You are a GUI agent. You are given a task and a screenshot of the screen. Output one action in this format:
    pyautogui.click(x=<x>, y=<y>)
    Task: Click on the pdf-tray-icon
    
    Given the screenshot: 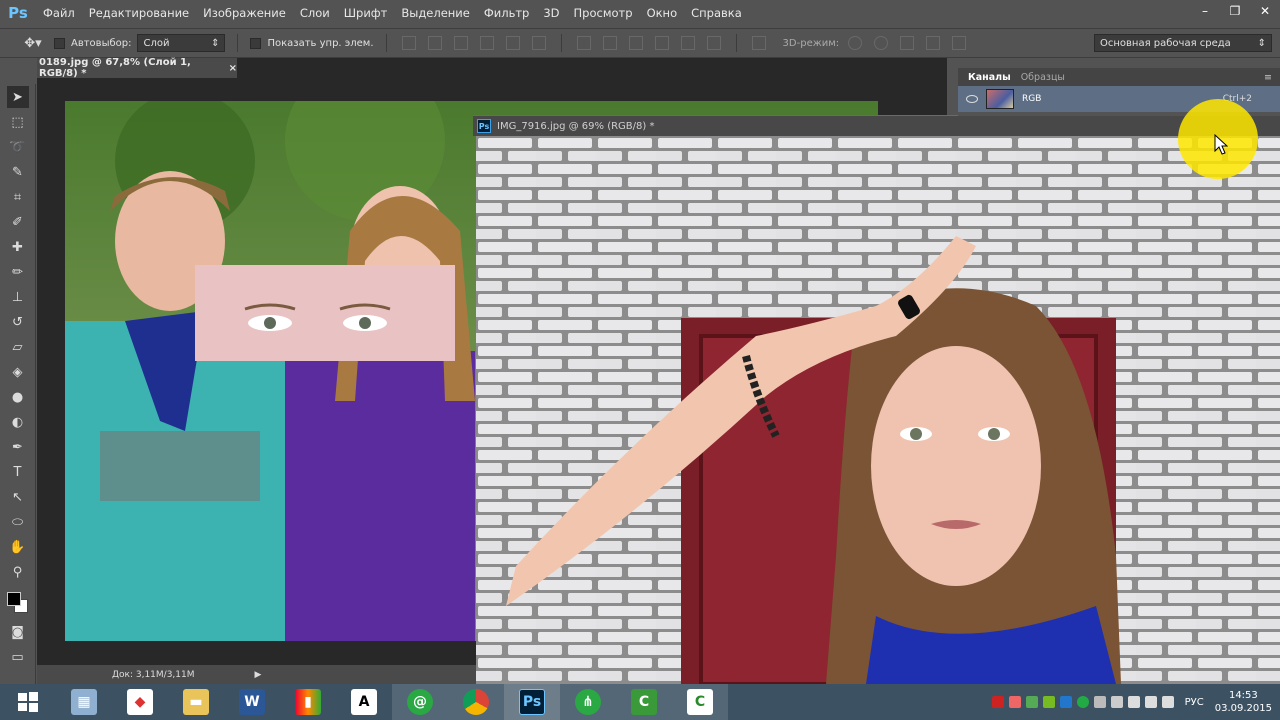 What is the action you would take?
    pyautogui.click(x=1014, y=702)
    